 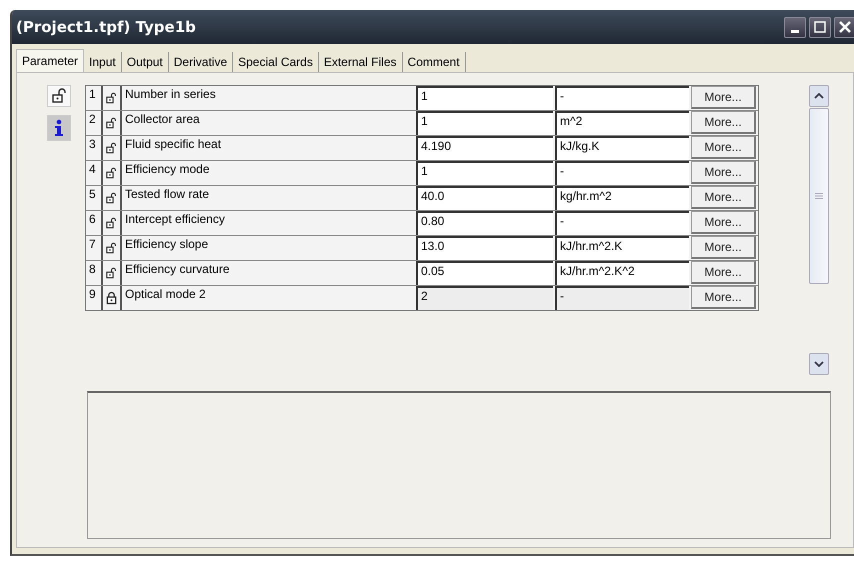 I want to click on row-number: 5, so click(x=94, y=198).